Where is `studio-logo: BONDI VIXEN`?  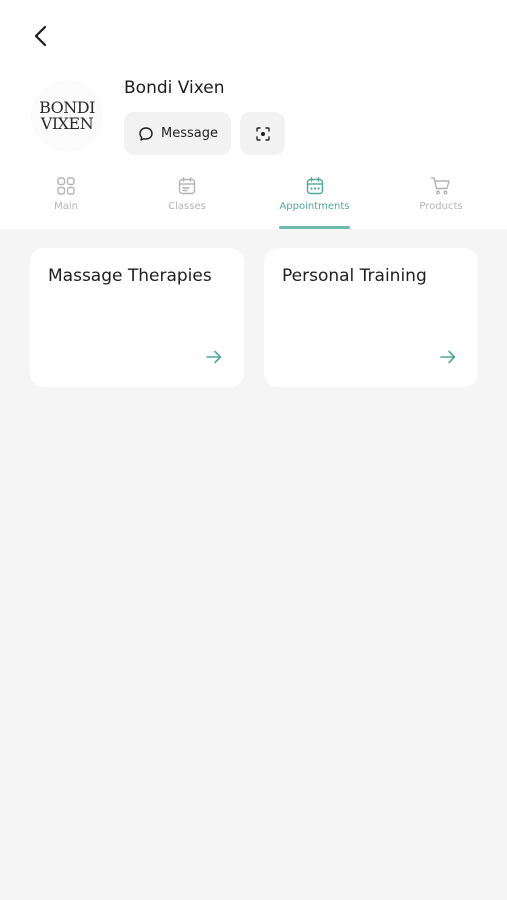
studio-logo: BONDI VIXEN is located at coordinates (67, 116).